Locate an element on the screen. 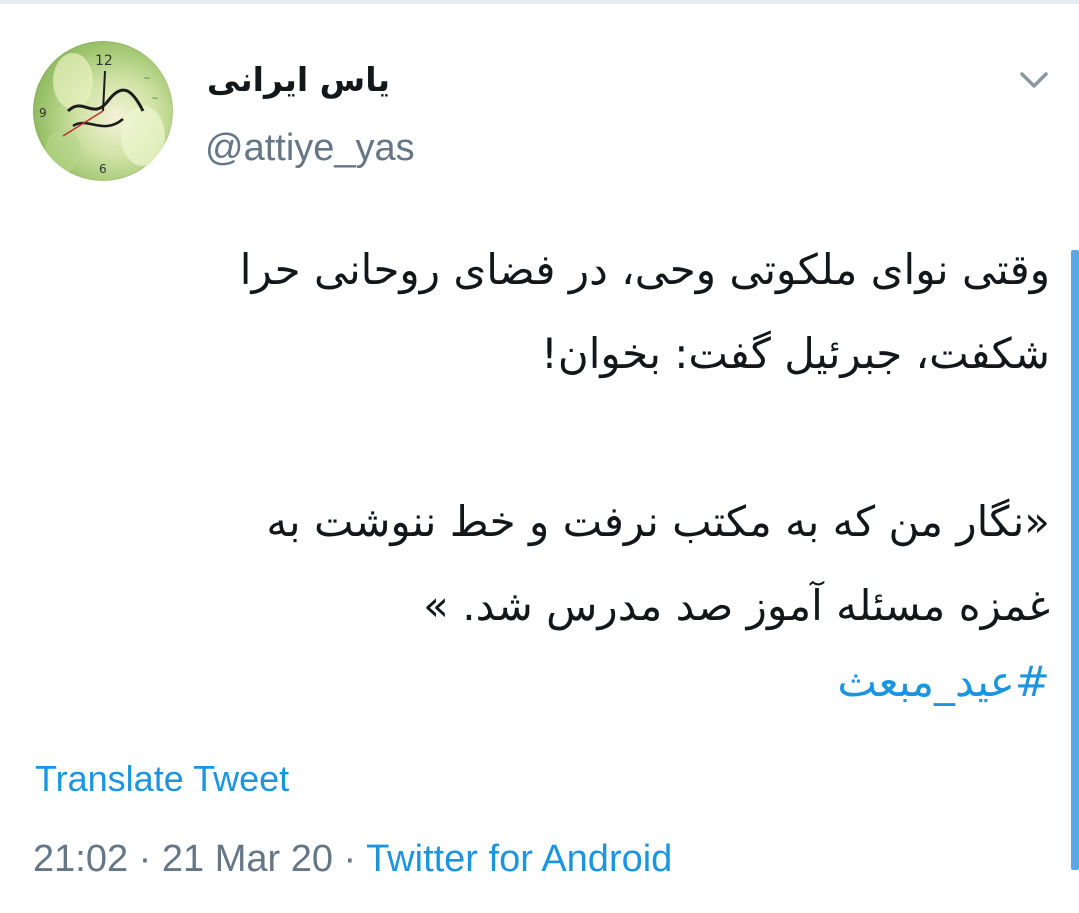  display-name: یاس ایرانی is located at coordinates (295, 80).